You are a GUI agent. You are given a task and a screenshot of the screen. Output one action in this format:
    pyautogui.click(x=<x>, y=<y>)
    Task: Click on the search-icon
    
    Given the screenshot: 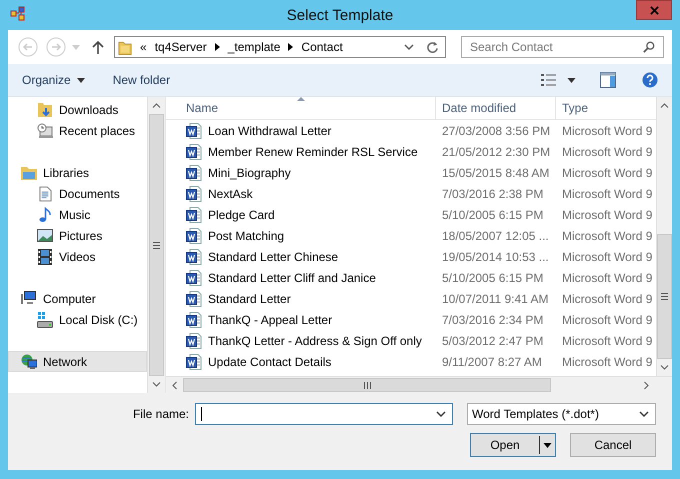 What is the action you would take?
    pyautogui.click(x=649, y=47)
    